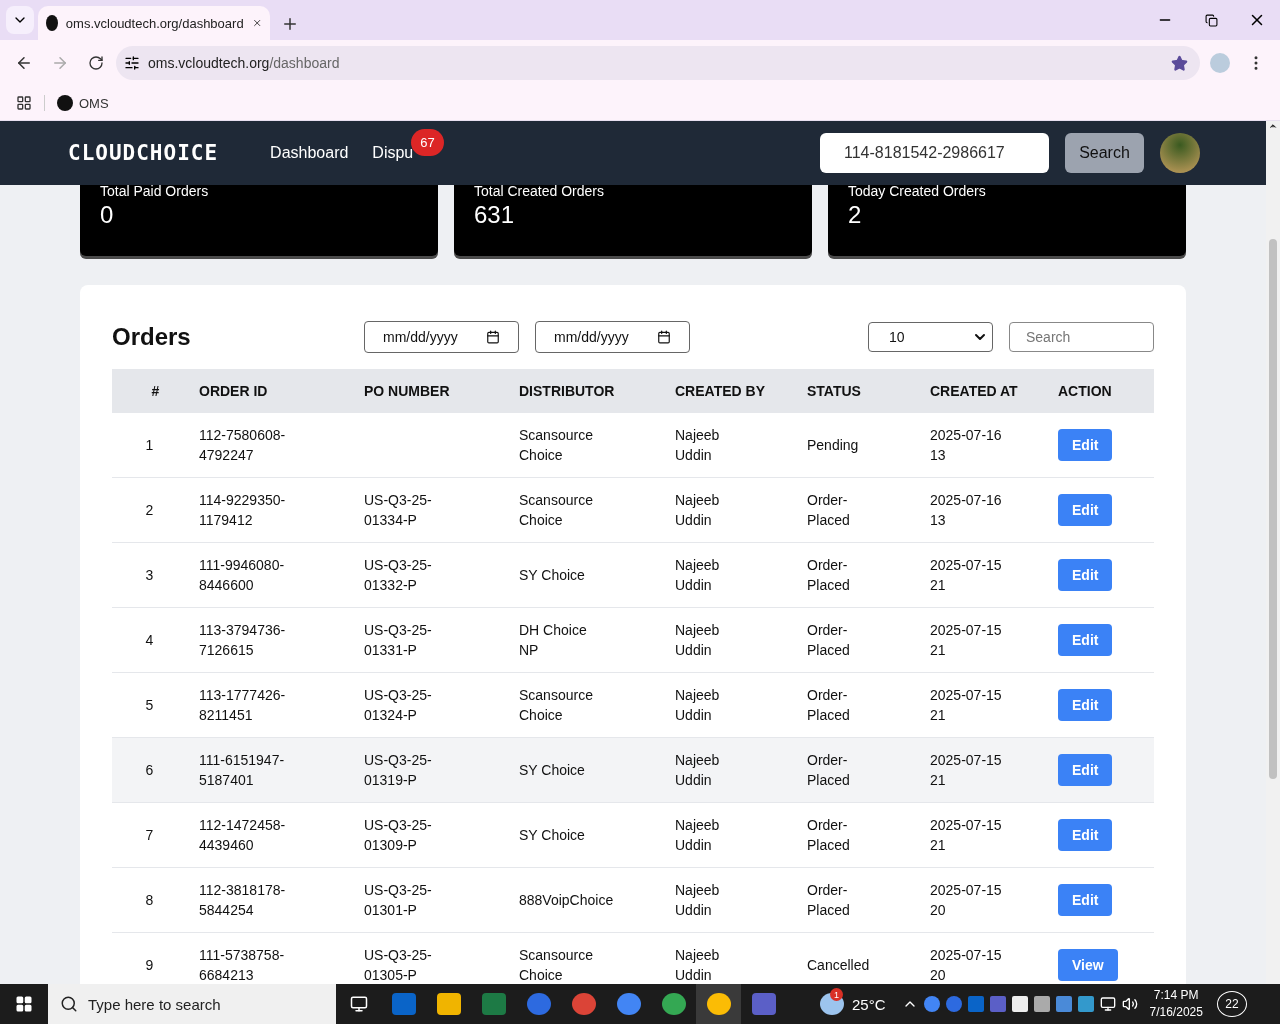 The image size is (1280, 1024). What do you see at coordinates (398, 640) in the screenshot?
I see `po-number-cell-text: US-Q3-25-01331-P` at bounding box center [398, 640].